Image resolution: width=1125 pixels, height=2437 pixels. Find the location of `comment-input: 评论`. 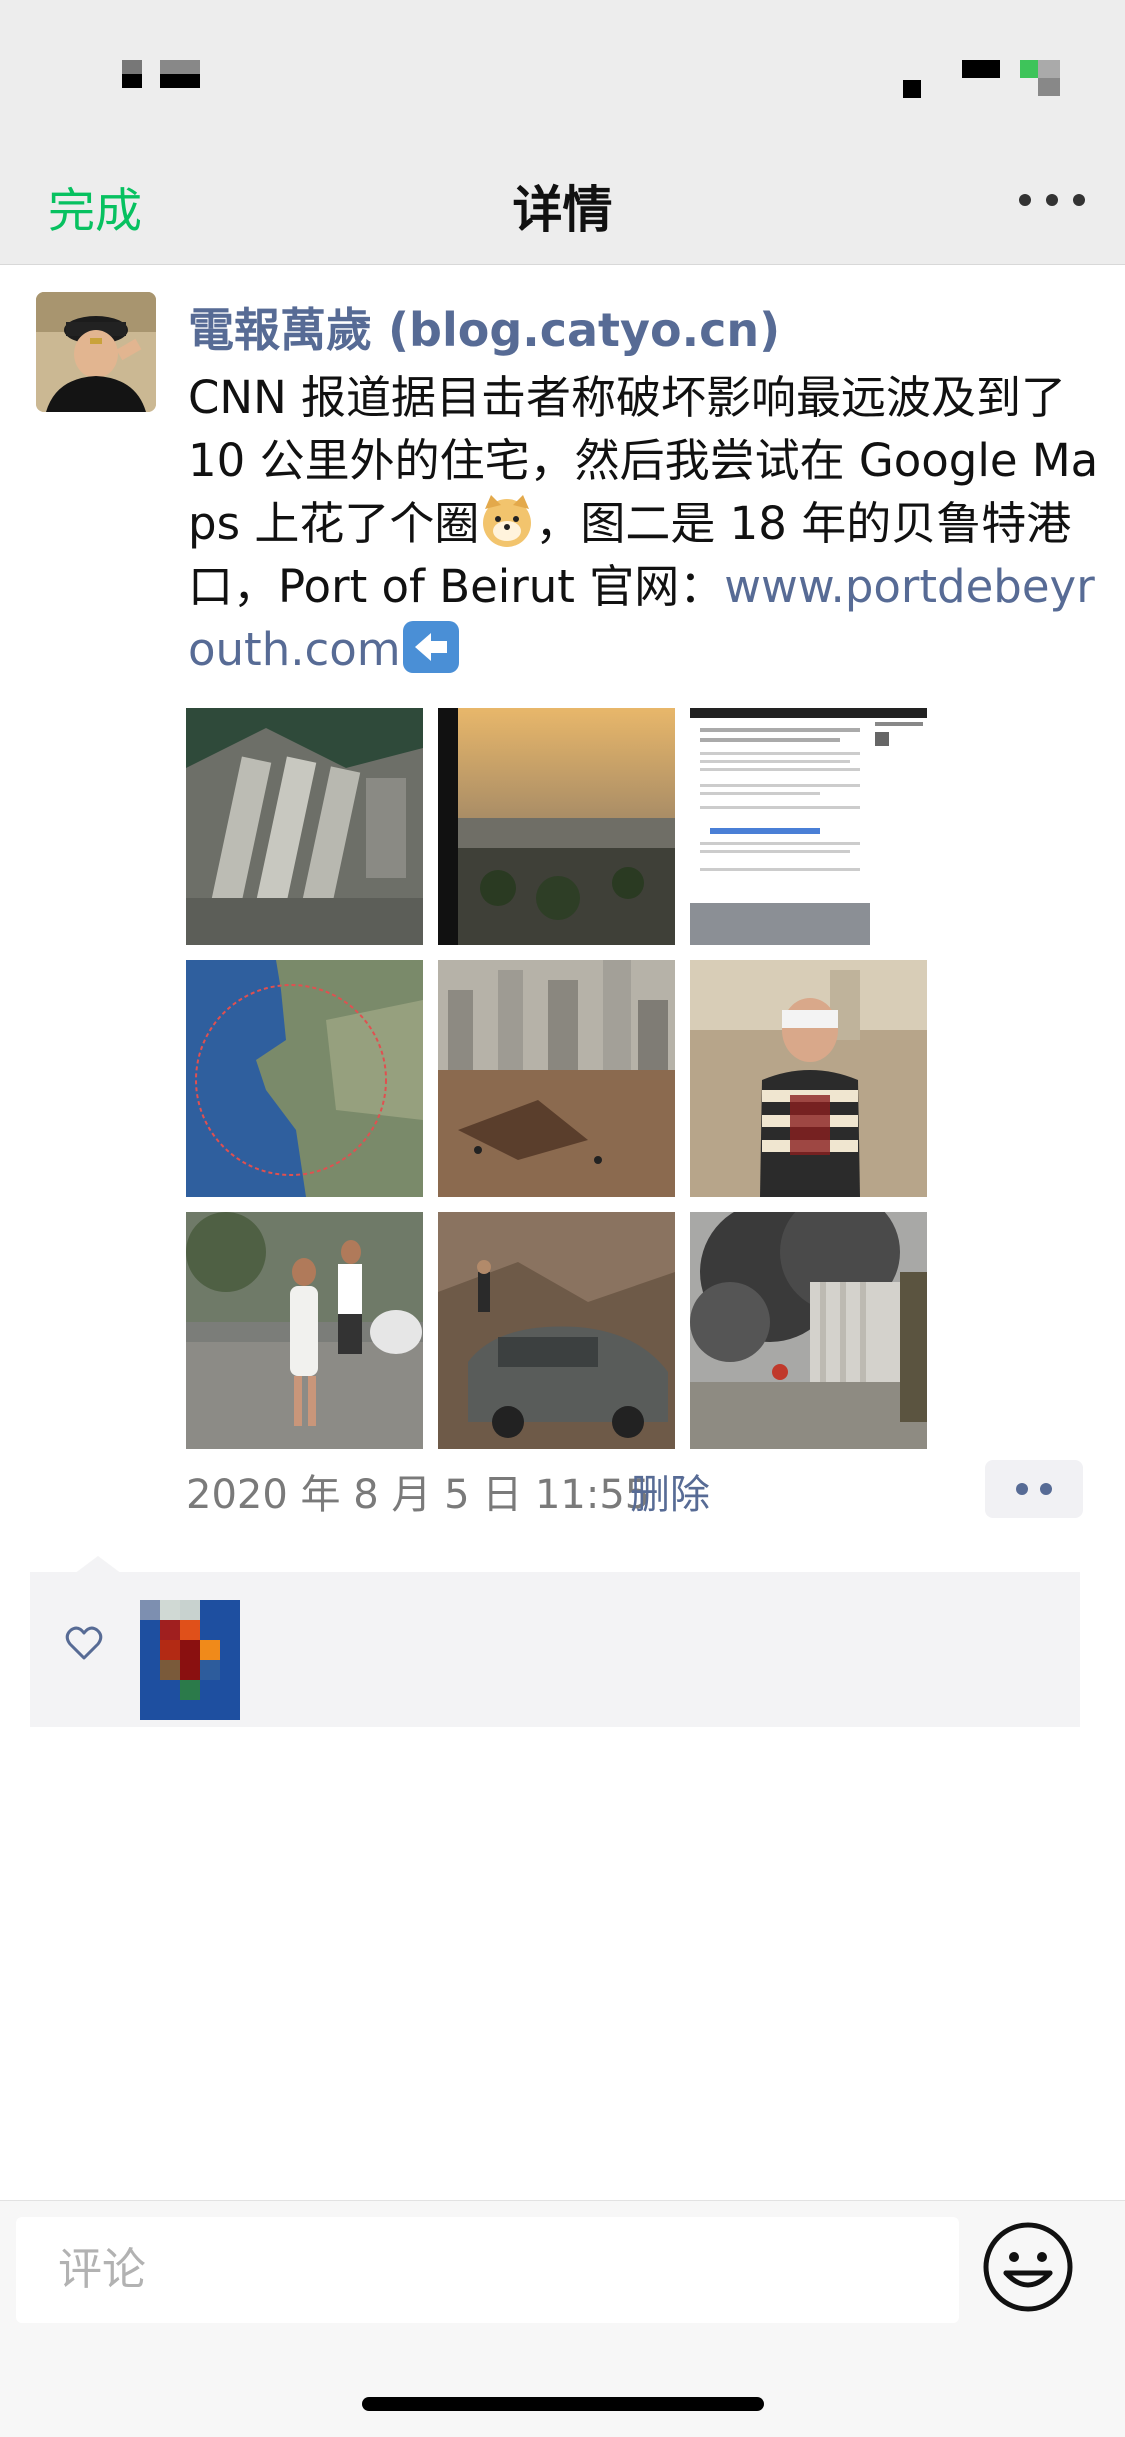

comment-input: 评论 is located at coordinates (487, 2270).